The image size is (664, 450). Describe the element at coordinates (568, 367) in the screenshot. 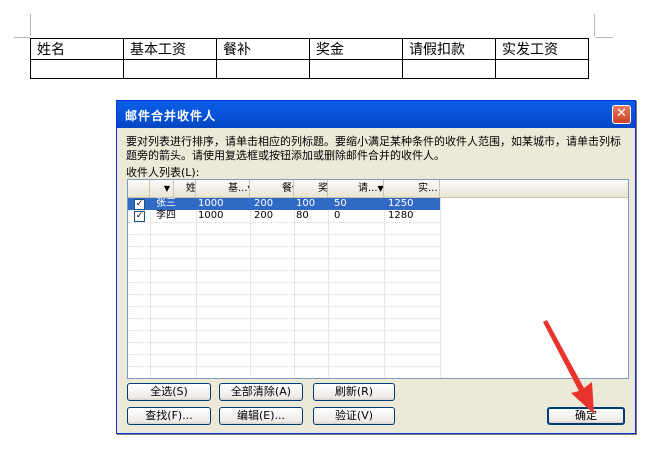

I see `annotation-arrow-icon` at that location.